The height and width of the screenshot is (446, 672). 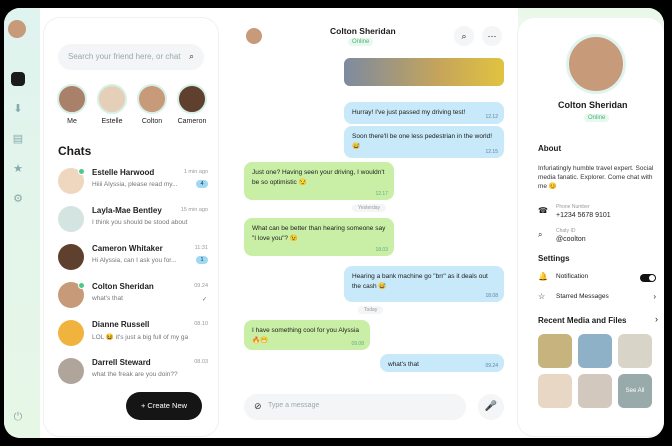 I want to click on download-icon: ⬇, so click(x=18, y=109).